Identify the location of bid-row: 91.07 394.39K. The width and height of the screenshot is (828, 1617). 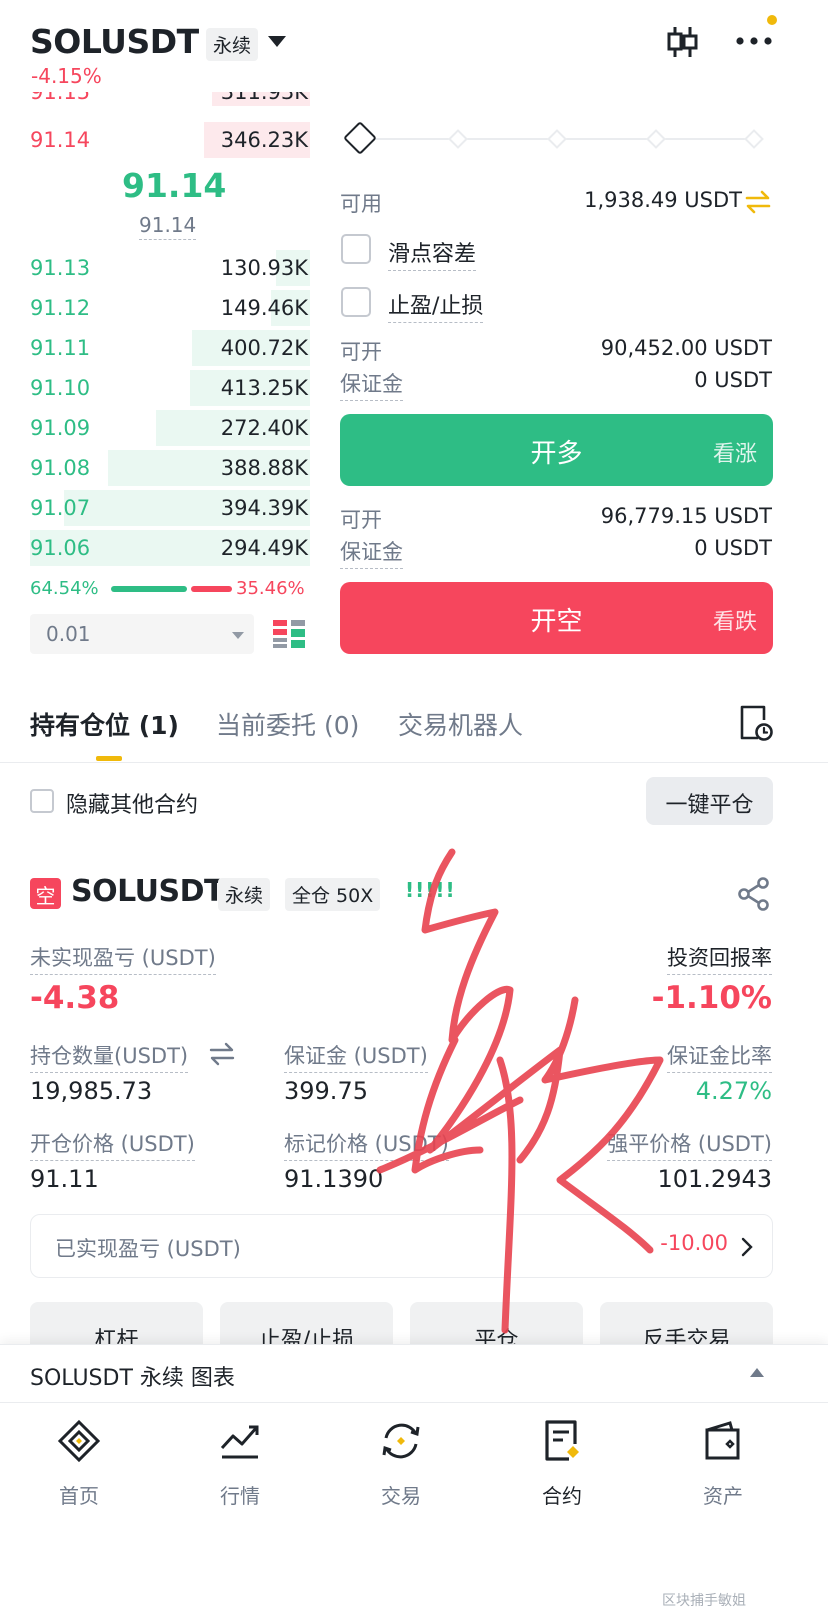
(170, 508).